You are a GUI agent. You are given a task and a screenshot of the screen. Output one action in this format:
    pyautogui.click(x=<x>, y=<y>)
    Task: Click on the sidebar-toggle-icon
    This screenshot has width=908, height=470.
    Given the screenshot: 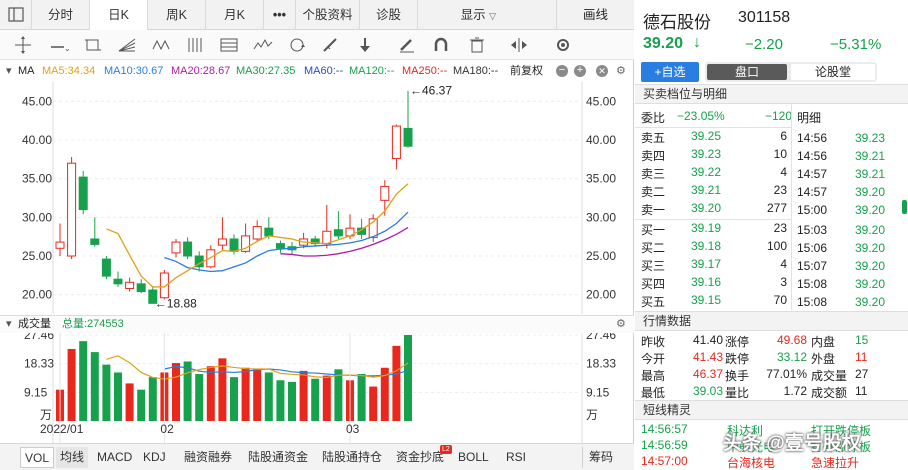 What is the action you would take?
    pyautogui.click(x=16, y=15)
    